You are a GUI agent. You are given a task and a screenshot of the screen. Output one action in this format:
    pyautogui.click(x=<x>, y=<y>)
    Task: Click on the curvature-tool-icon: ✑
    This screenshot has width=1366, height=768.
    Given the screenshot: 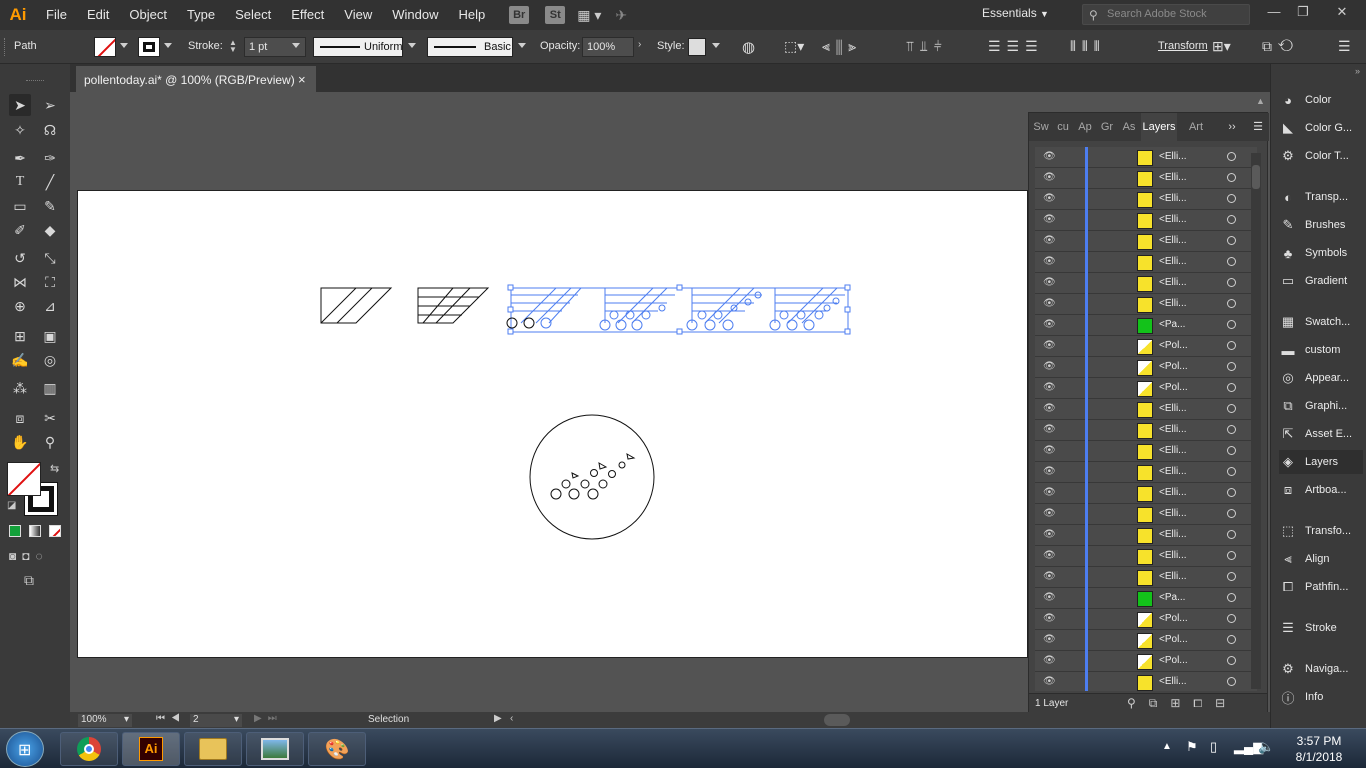 What is the action you would take?
    pyautogui.click(x=50, y=158)
    